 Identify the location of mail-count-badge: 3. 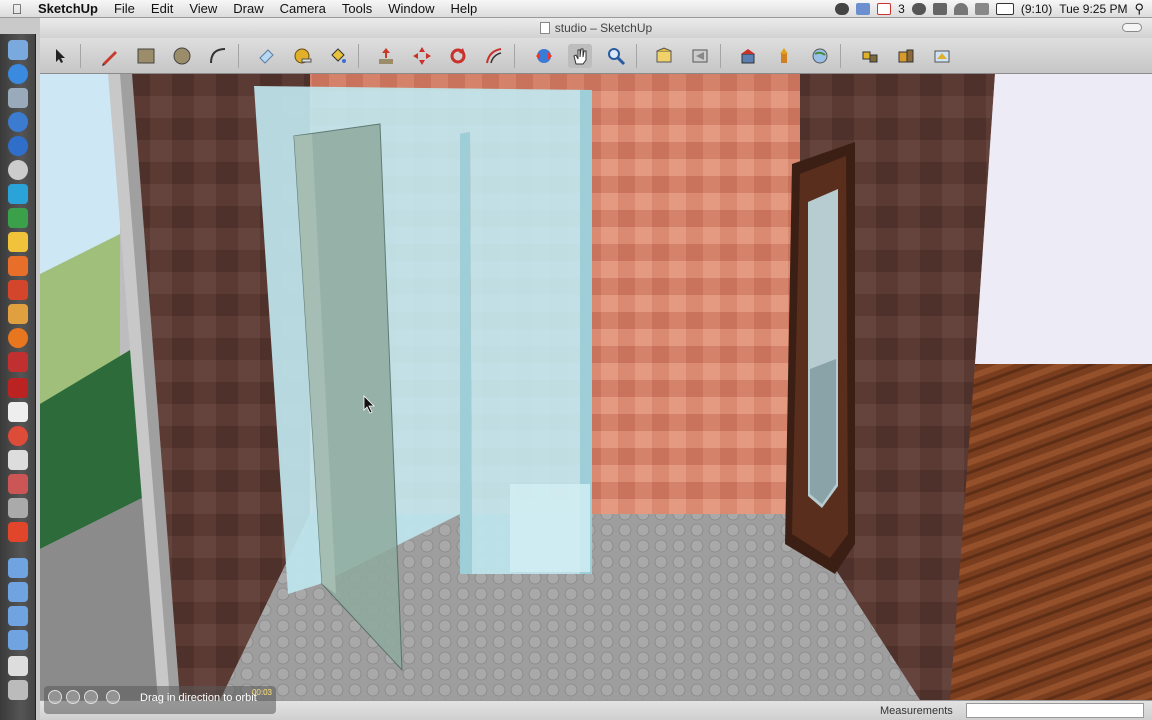
(901, 8).